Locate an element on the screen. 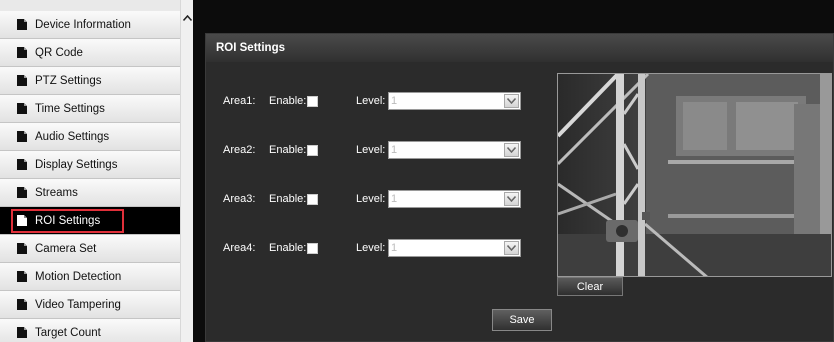  sidebar-item-label: Device Information is located at coordinates (83, 24).